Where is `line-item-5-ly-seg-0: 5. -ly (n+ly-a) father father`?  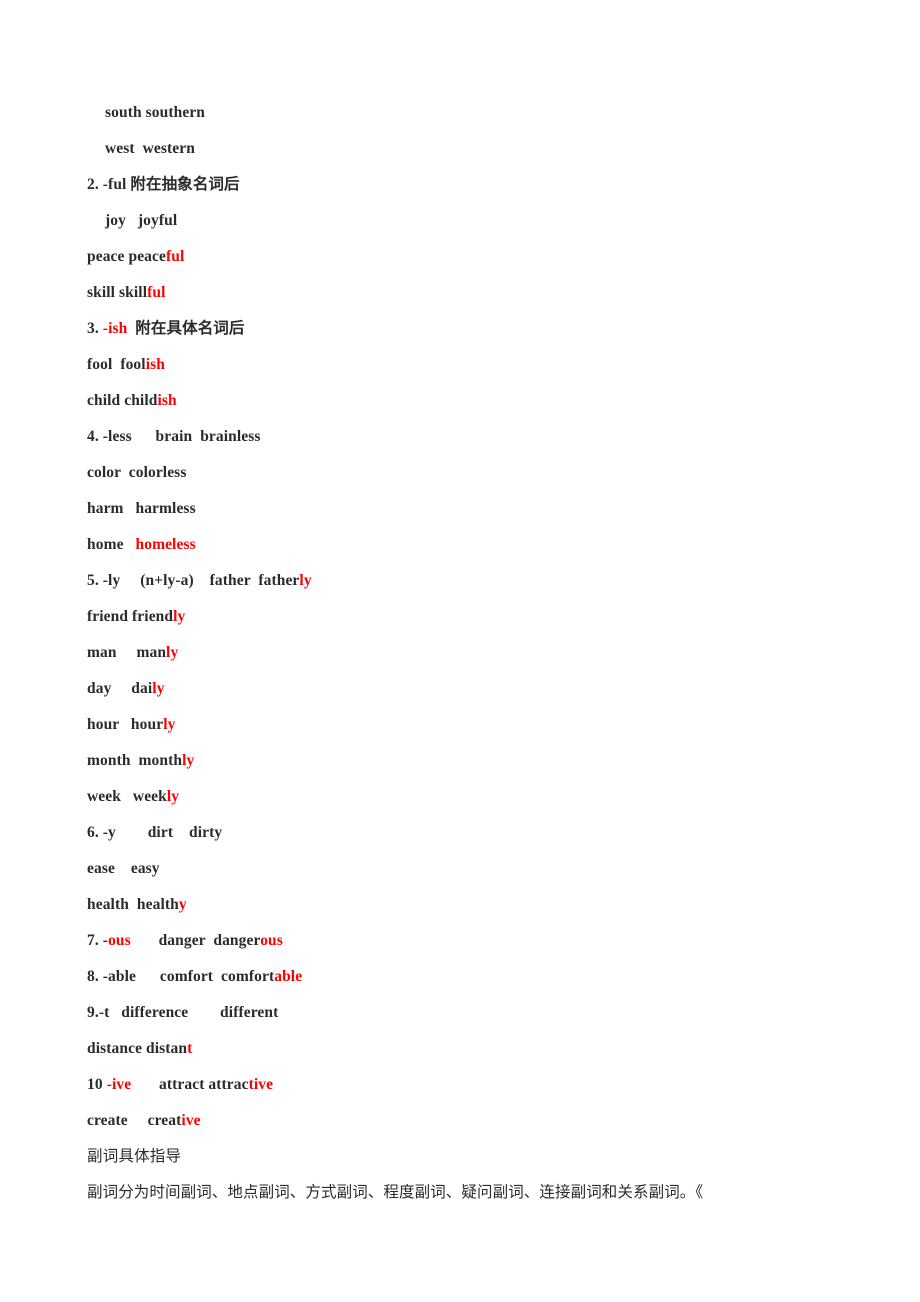
line-item-5-ly-seg-0: 5. -ly (n+ly-a) father father is located at coordinates (193, 580).